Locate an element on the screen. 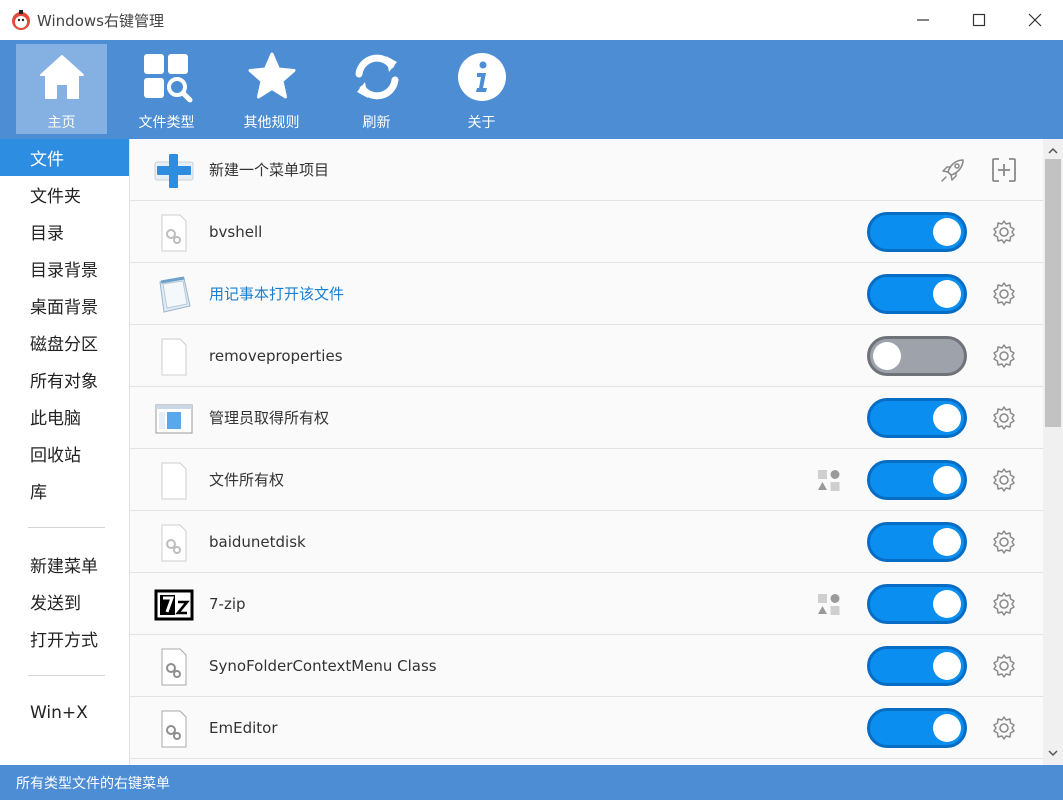 The height and width of the screenshot is (800, 1063). toolbar-about-label: 关于 is located at coordinates (481, 123).